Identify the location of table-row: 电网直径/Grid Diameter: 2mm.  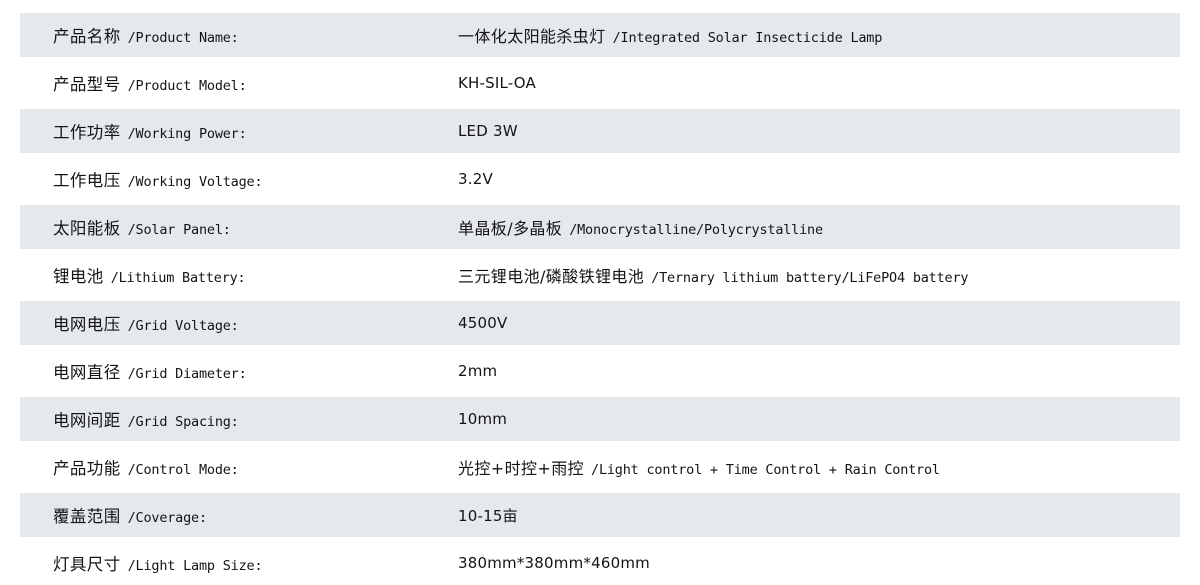
(600, 371).